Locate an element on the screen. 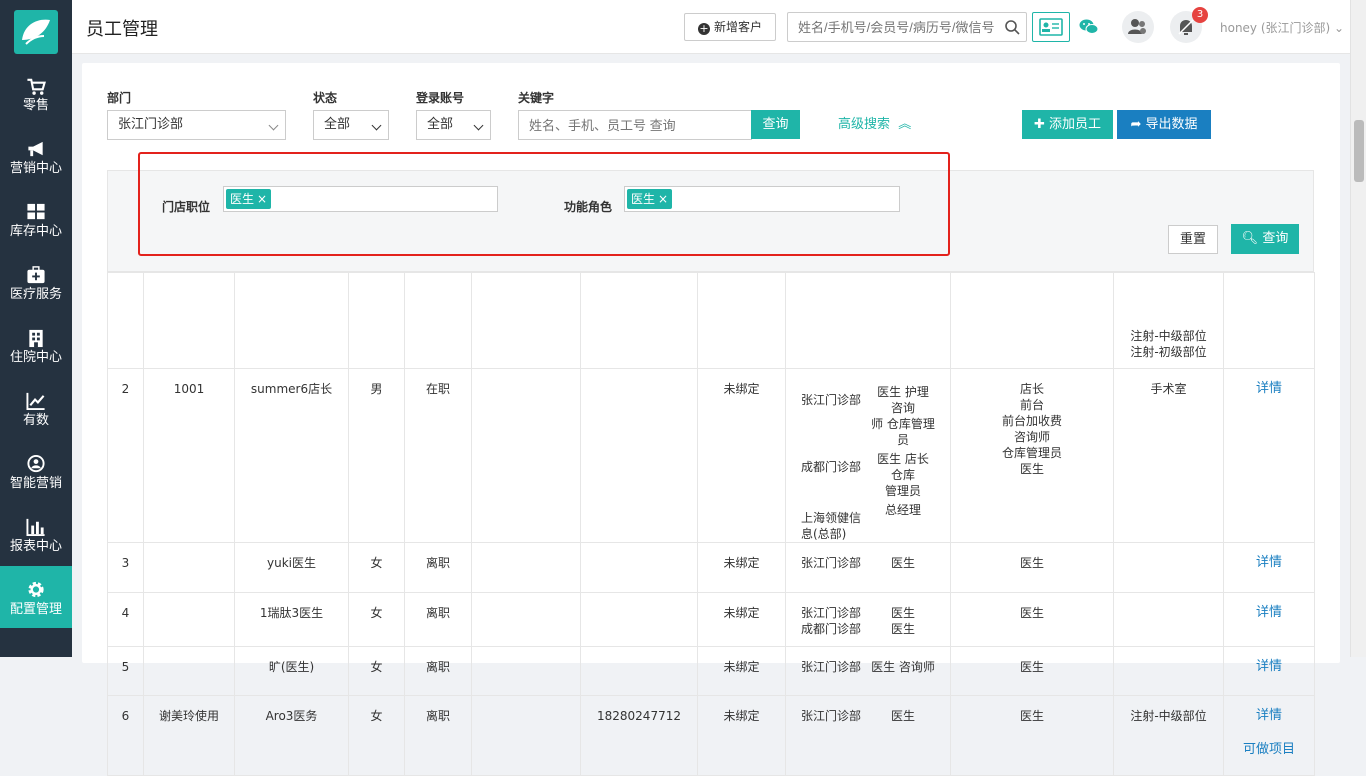  cell-no: 5 is located at coordinates (125, 671).